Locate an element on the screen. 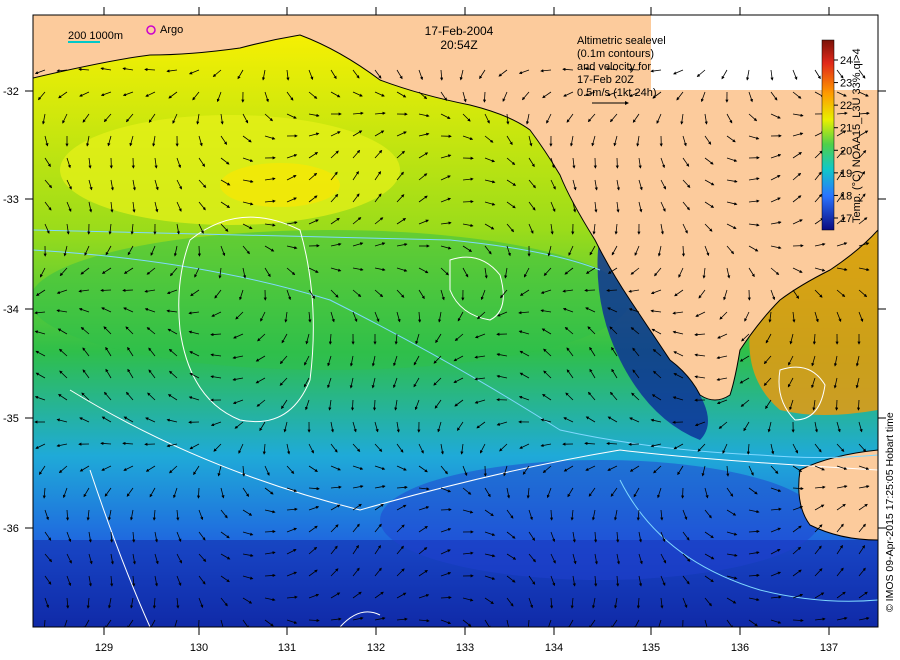  map-date: 17-Feb-2004 is located at coordinates (459, 31).